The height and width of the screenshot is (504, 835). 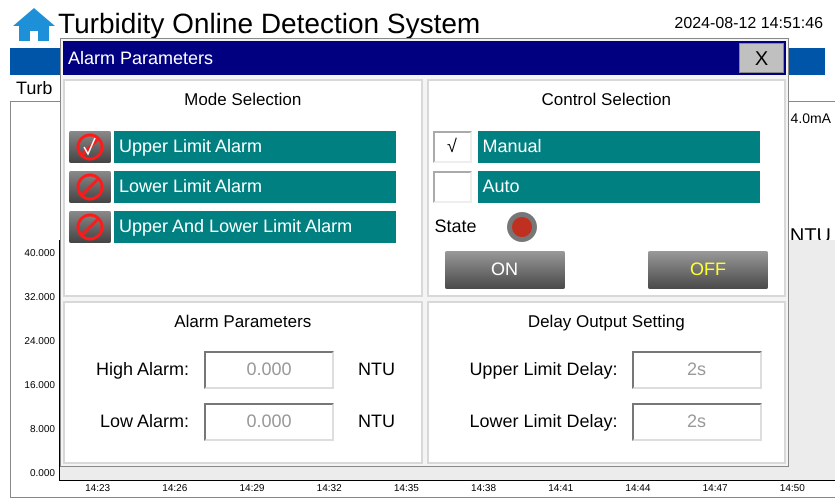 I want to click on field-label: High Alarm:, so click(x=141, y=369).